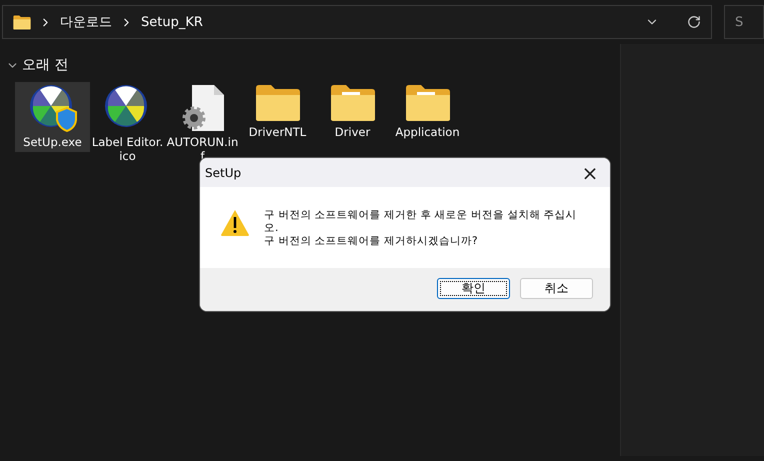 The height and width of the screenshot is (461, 764). Describe the element at coordinates (86, 22) in the screenshot. I see `breadcrumb: 다운로드` at that location.